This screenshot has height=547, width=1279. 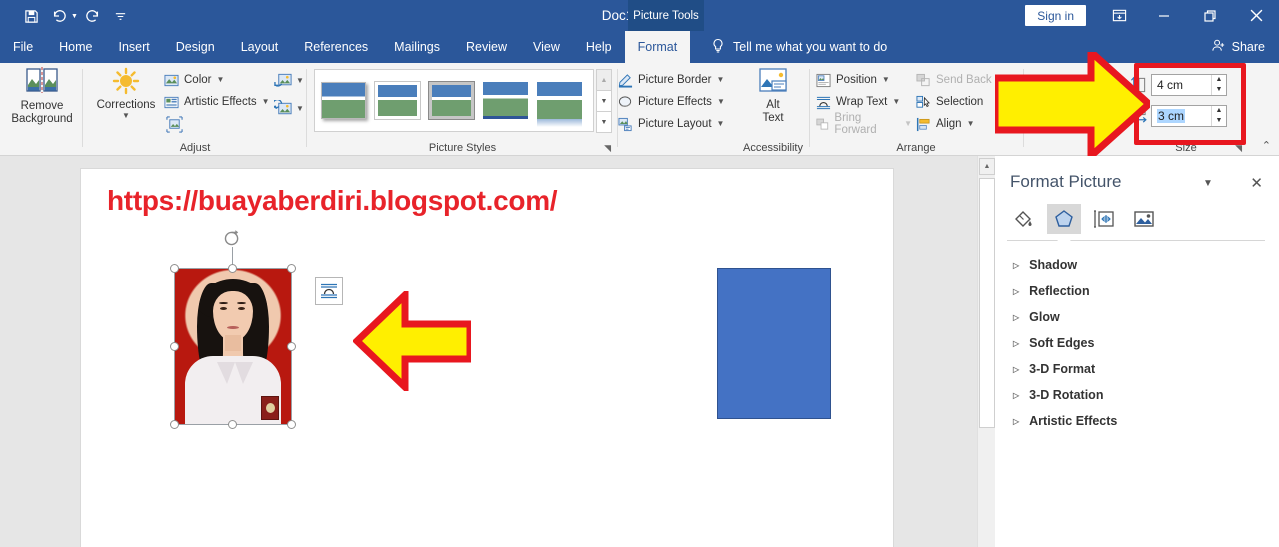 I want to click on picture-layout-caret-icon: ▼, so click(x=721, y=124).